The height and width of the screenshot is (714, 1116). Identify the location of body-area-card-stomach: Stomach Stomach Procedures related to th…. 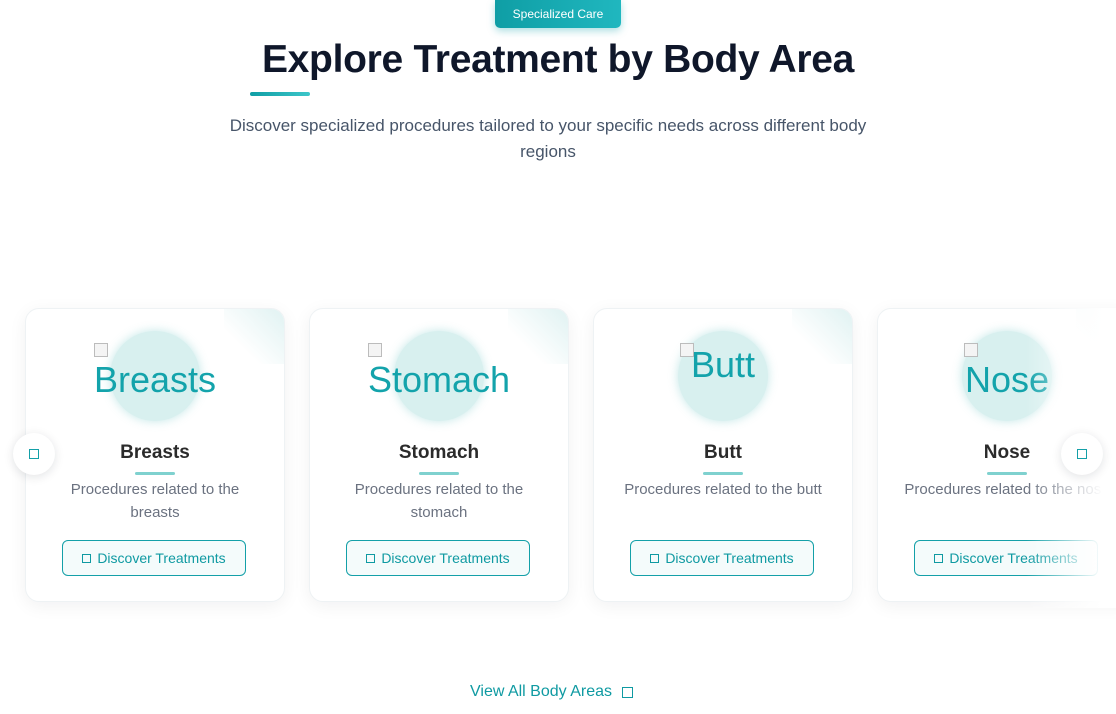
(439, 455).